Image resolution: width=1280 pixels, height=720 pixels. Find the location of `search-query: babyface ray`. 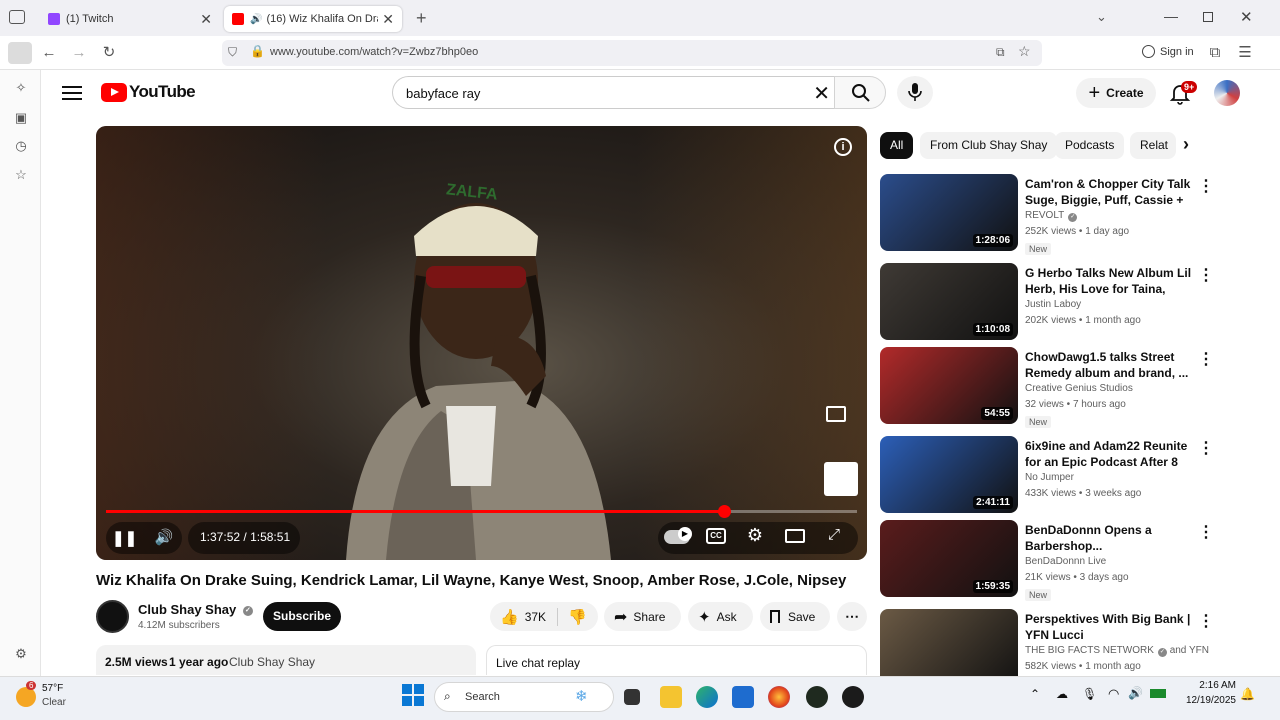

search-query: babyface ray is located at coordinates (443, 93).